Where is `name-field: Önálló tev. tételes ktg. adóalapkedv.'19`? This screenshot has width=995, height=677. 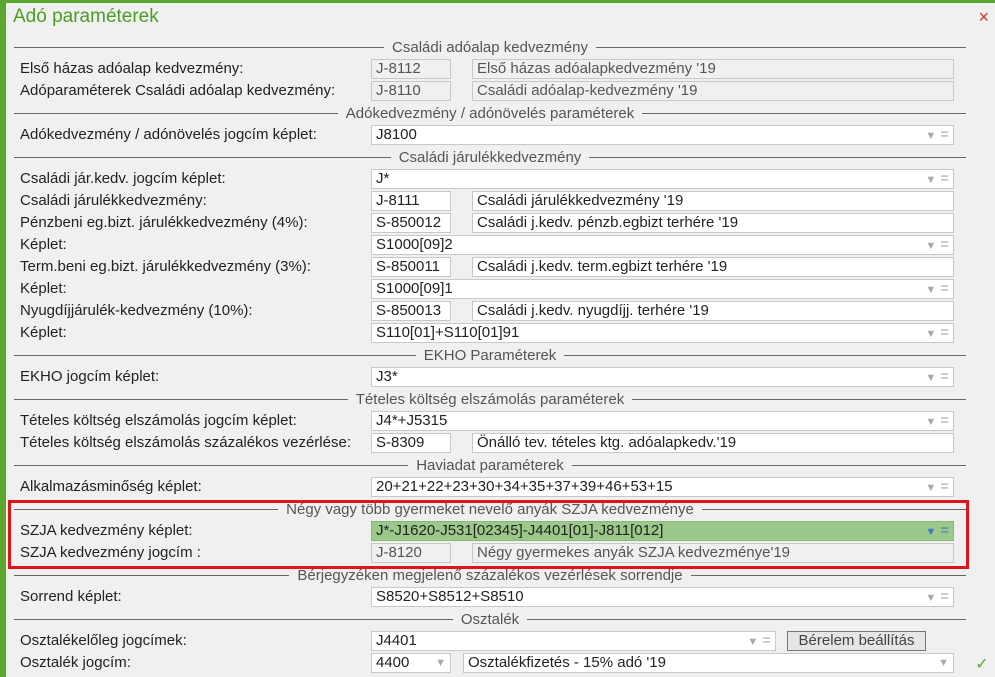
name-field: Önálló tev. tételes ktg. adóalapkedv.'19 is located at coordinates (713, 443).